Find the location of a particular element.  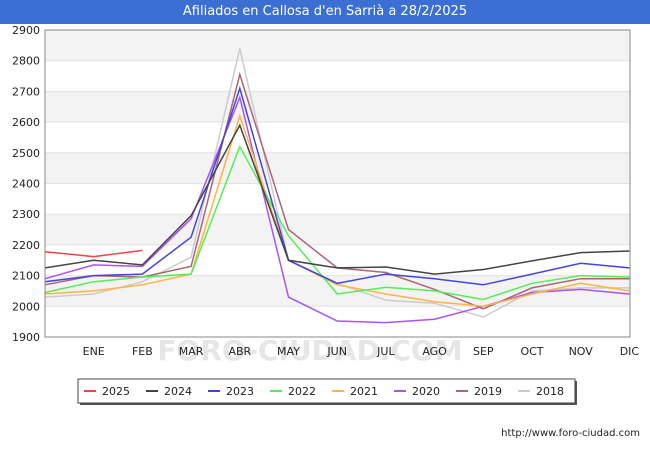

legend-label: 2018 is located at coordinates (550, 391).